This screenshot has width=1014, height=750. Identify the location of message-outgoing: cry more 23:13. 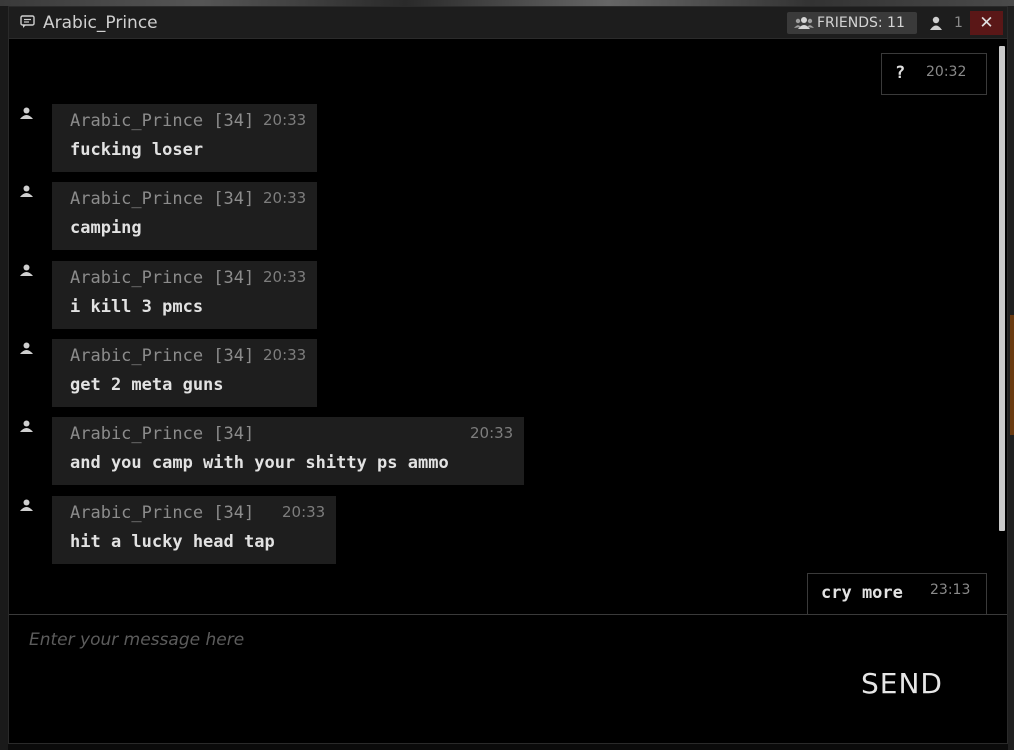
(897, 595).